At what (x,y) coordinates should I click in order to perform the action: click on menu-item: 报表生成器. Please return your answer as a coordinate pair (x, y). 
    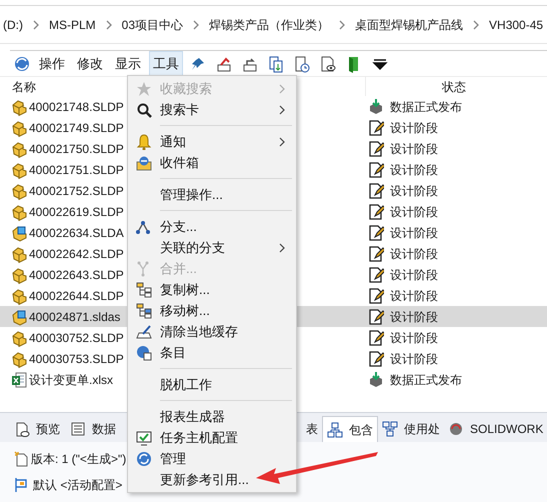
    Looking at the image, I should click on (212, 416).